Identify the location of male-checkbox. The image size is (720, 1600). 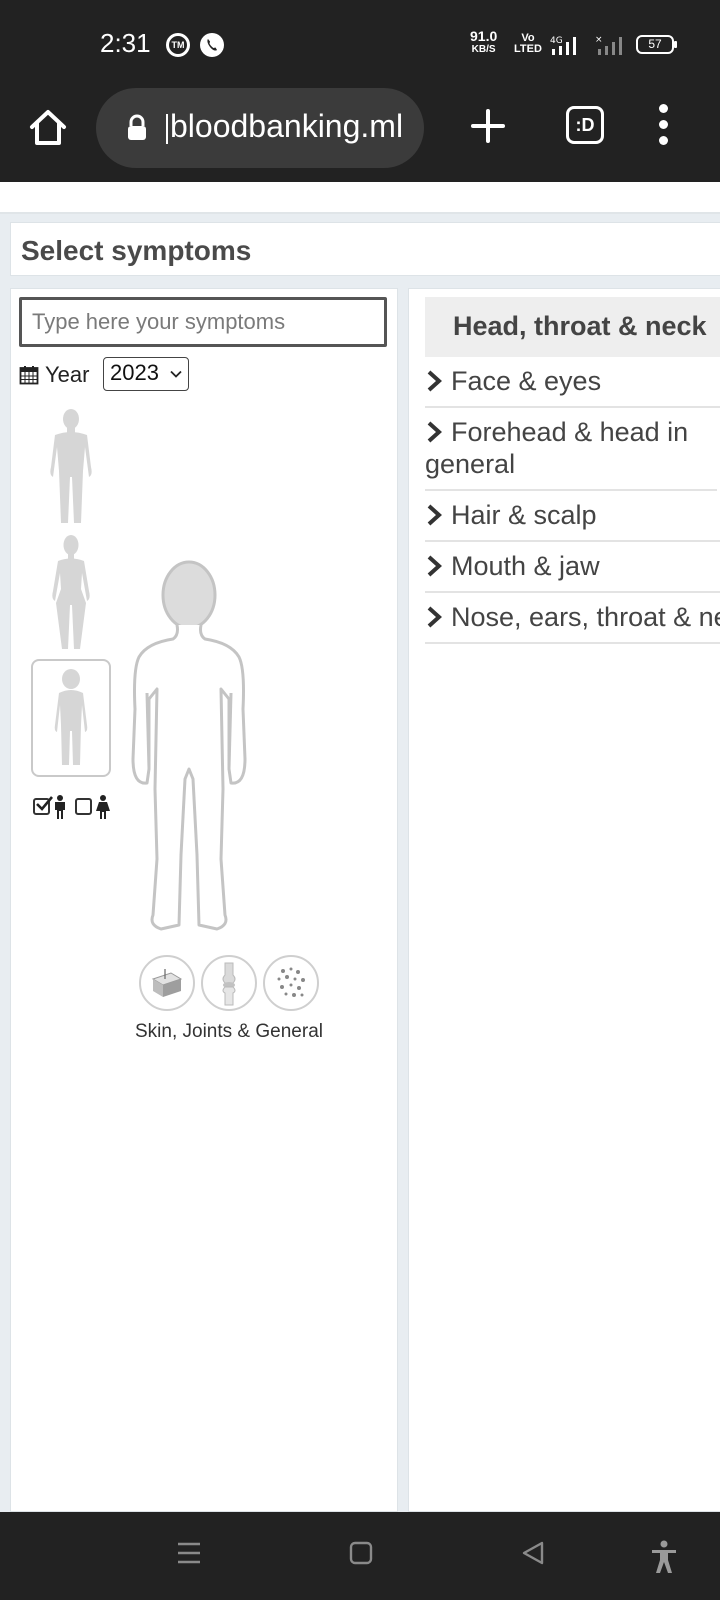
(43, 805).